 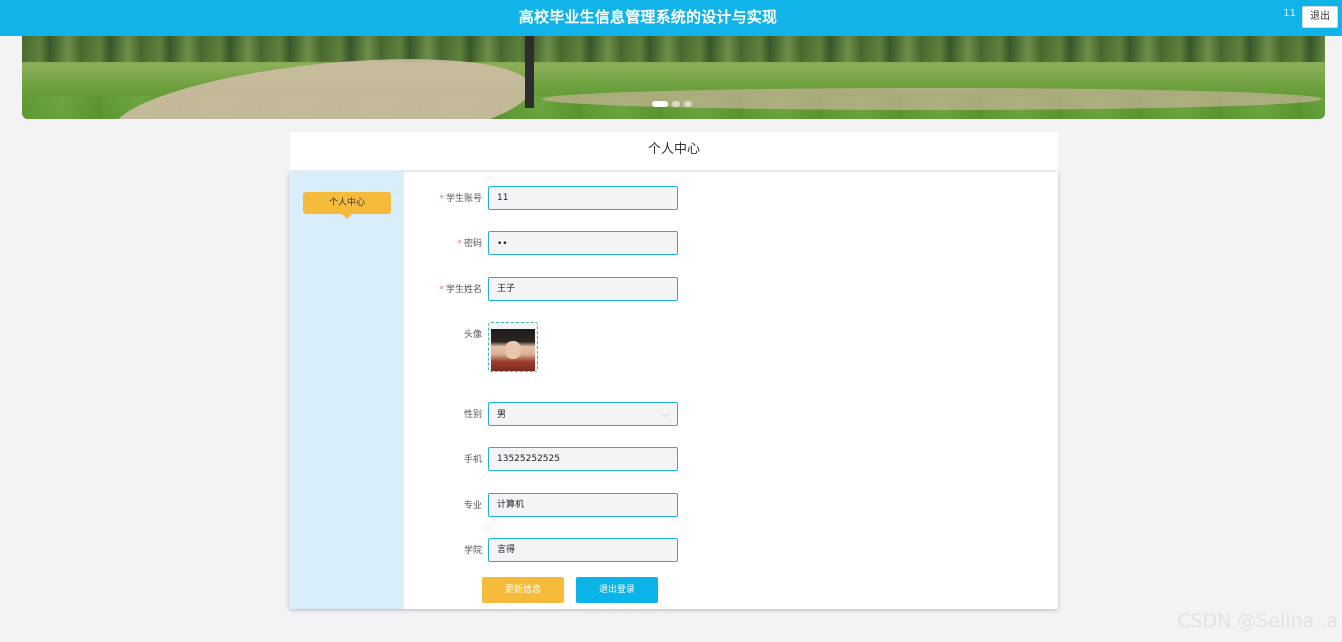 I want to click on avatar-upload, so click(x=513, y=347).